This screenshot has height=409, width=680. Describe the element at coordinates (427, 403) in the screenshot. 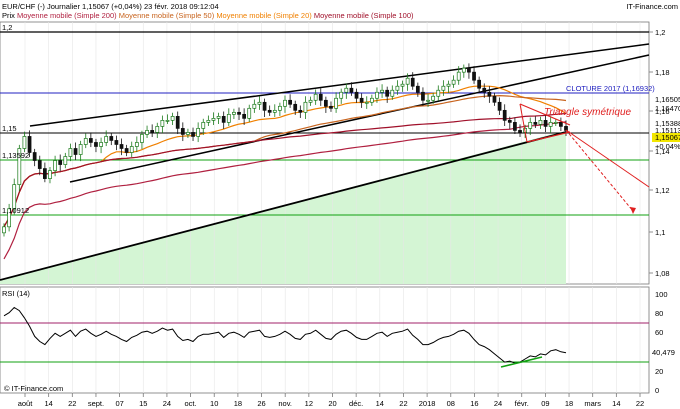

I see `x-tick-label: 2018` at that location.